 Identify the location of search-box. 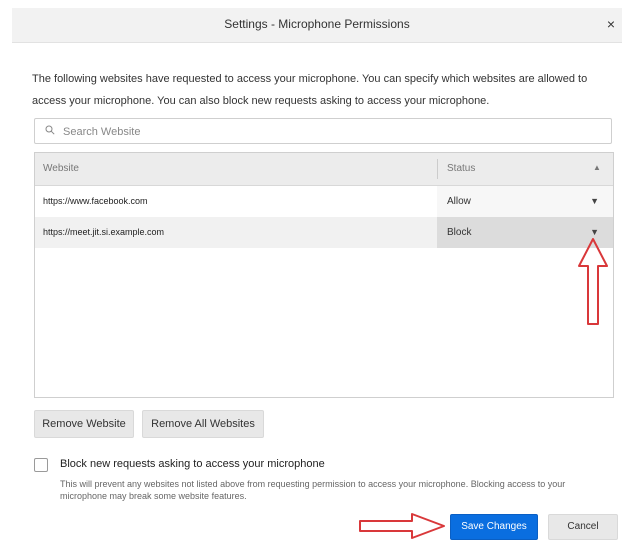
(323, 131).